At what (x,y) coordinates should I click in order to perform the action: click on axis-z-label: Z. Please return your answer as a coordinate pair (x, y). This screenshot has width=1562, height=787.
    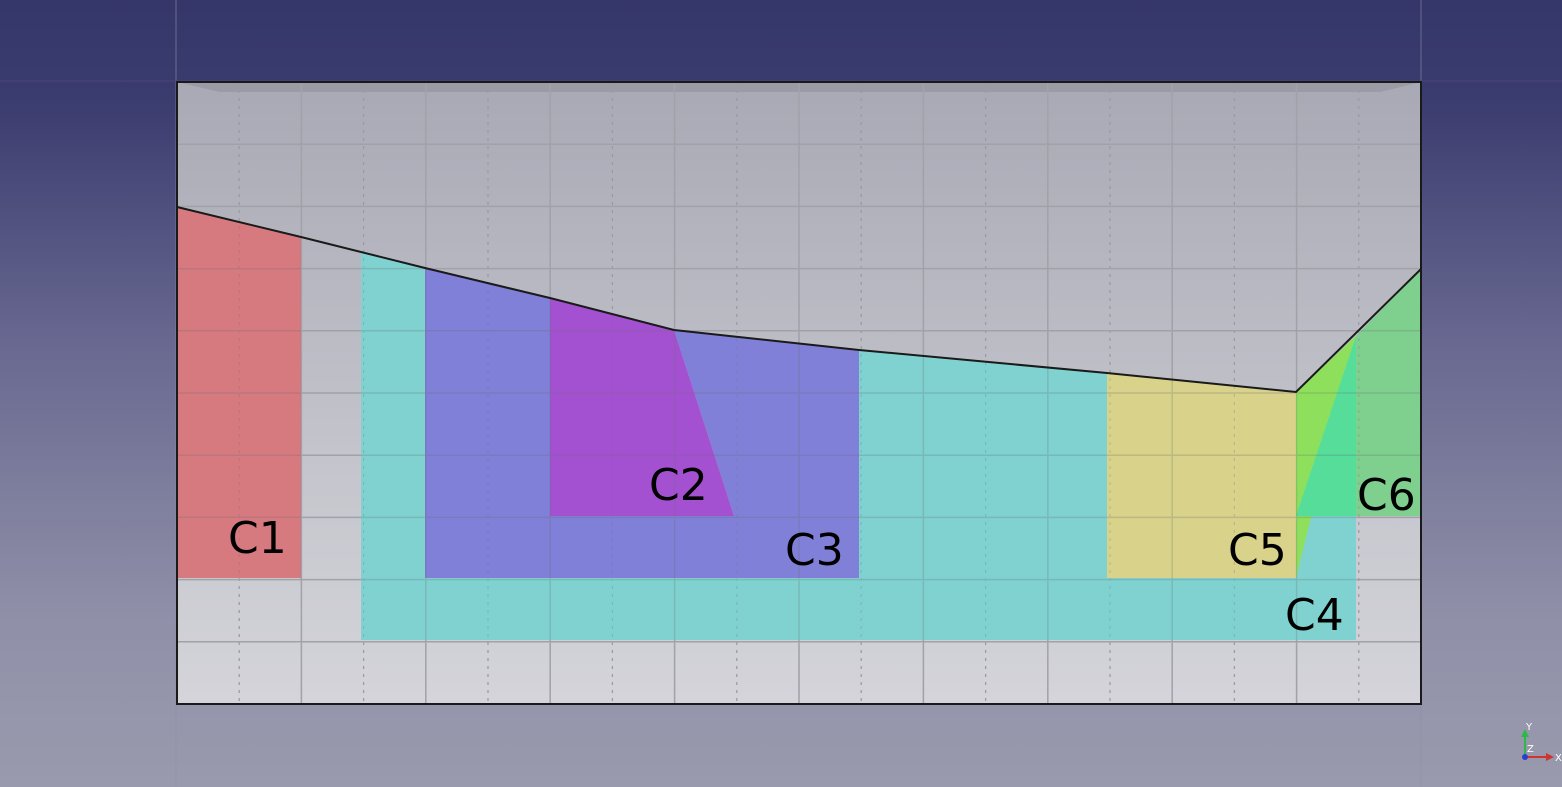
    Looking at the image, I should click on (1530, 749).